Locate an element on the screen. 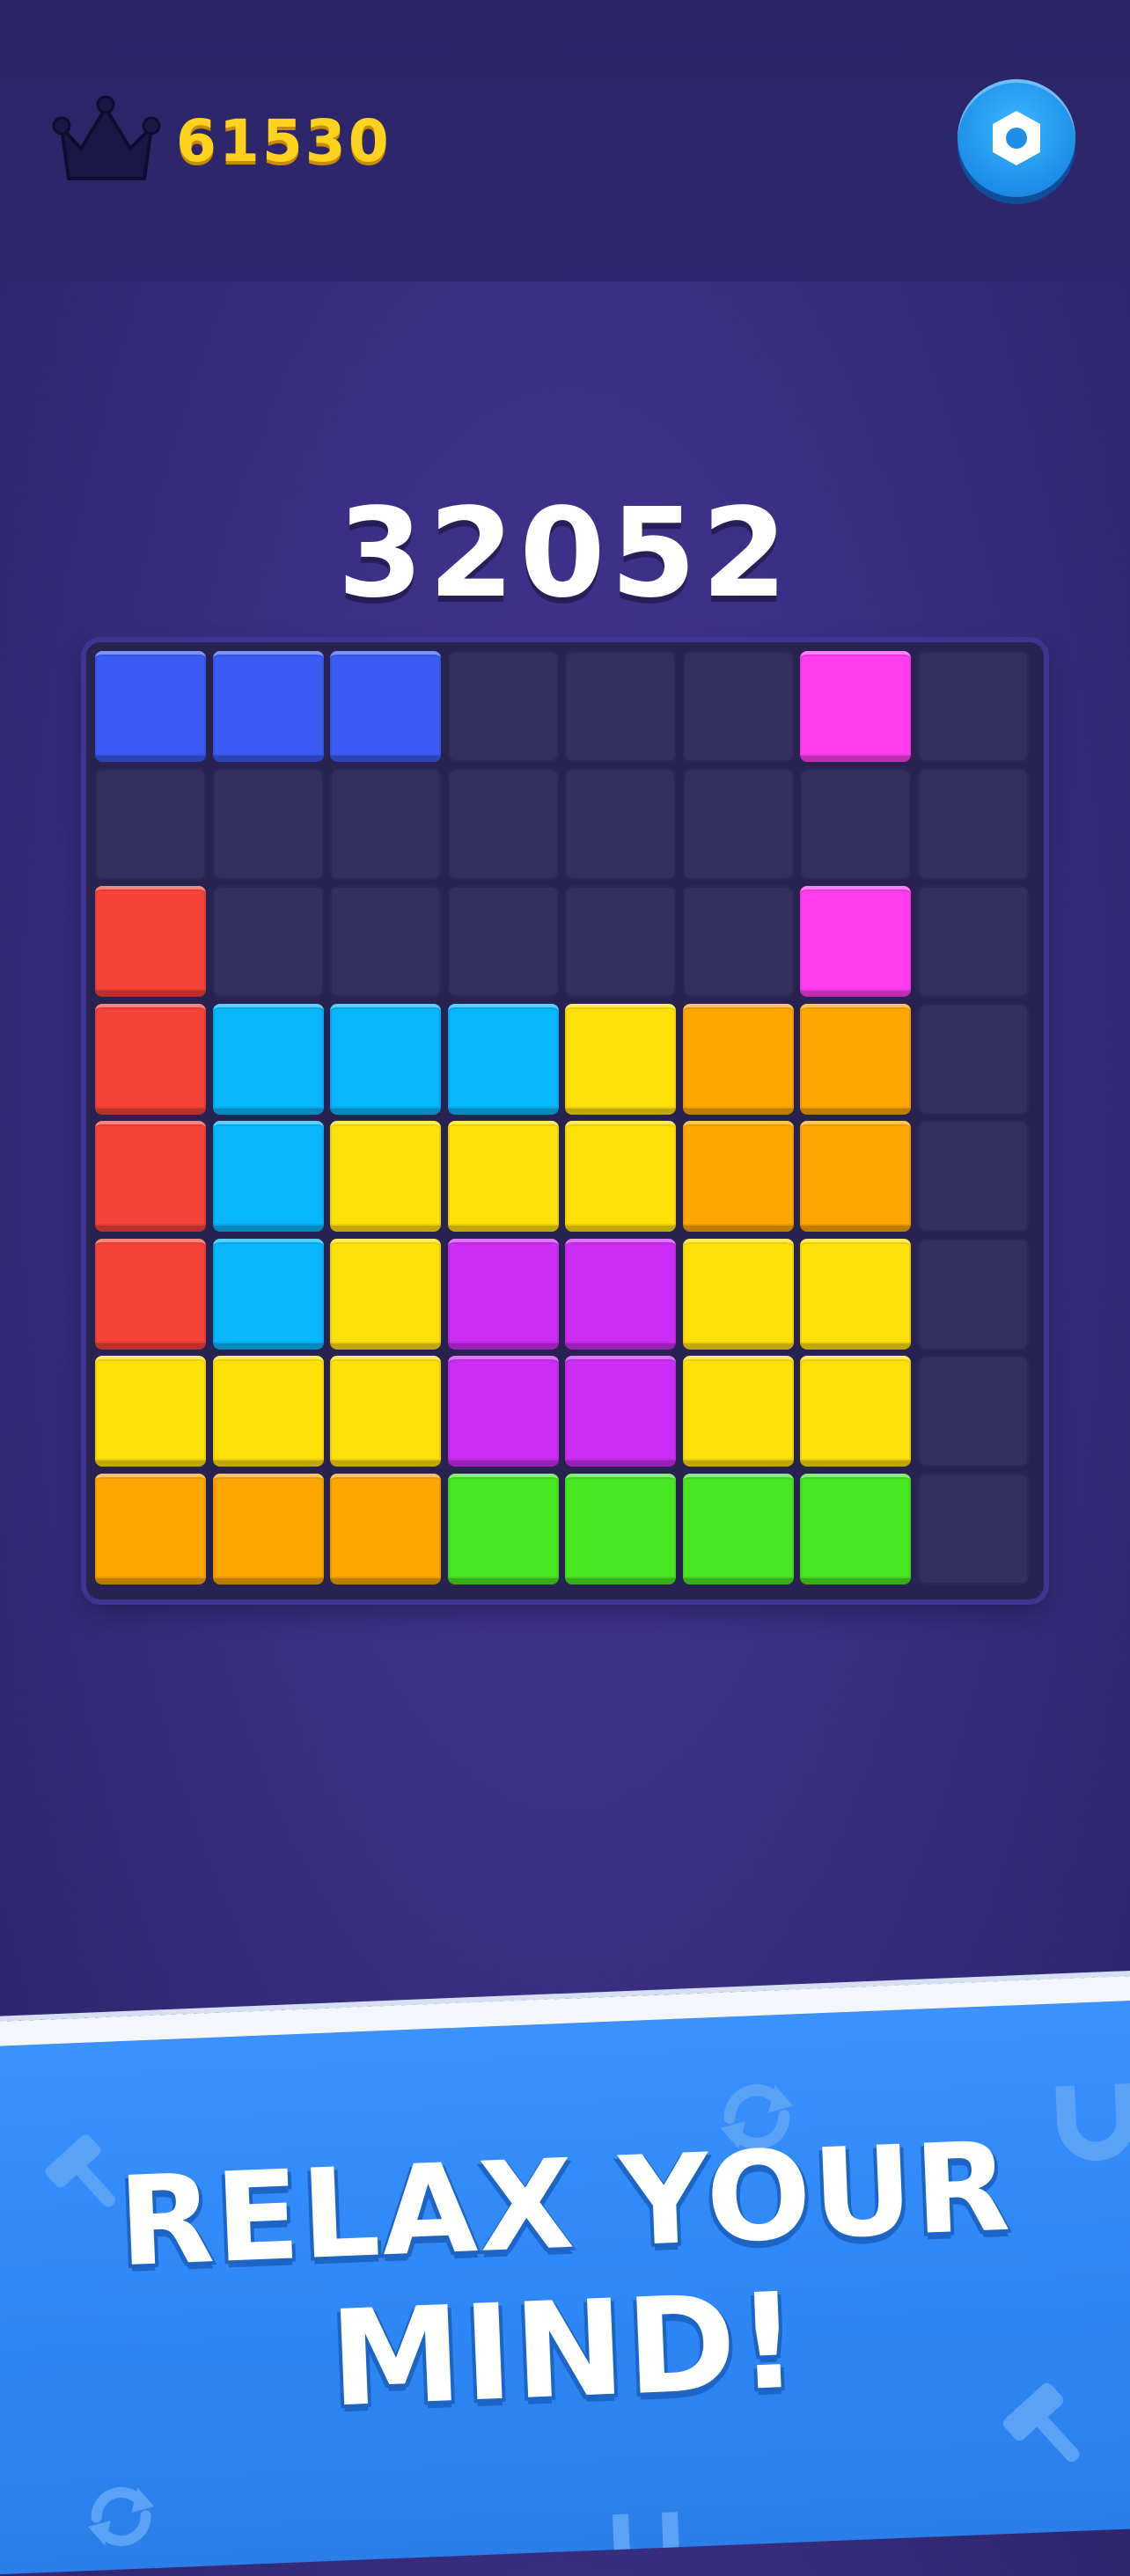 This screenshot has width=1130, height=2576. best-score-display: 61530 is located at coordinates (220, 141).